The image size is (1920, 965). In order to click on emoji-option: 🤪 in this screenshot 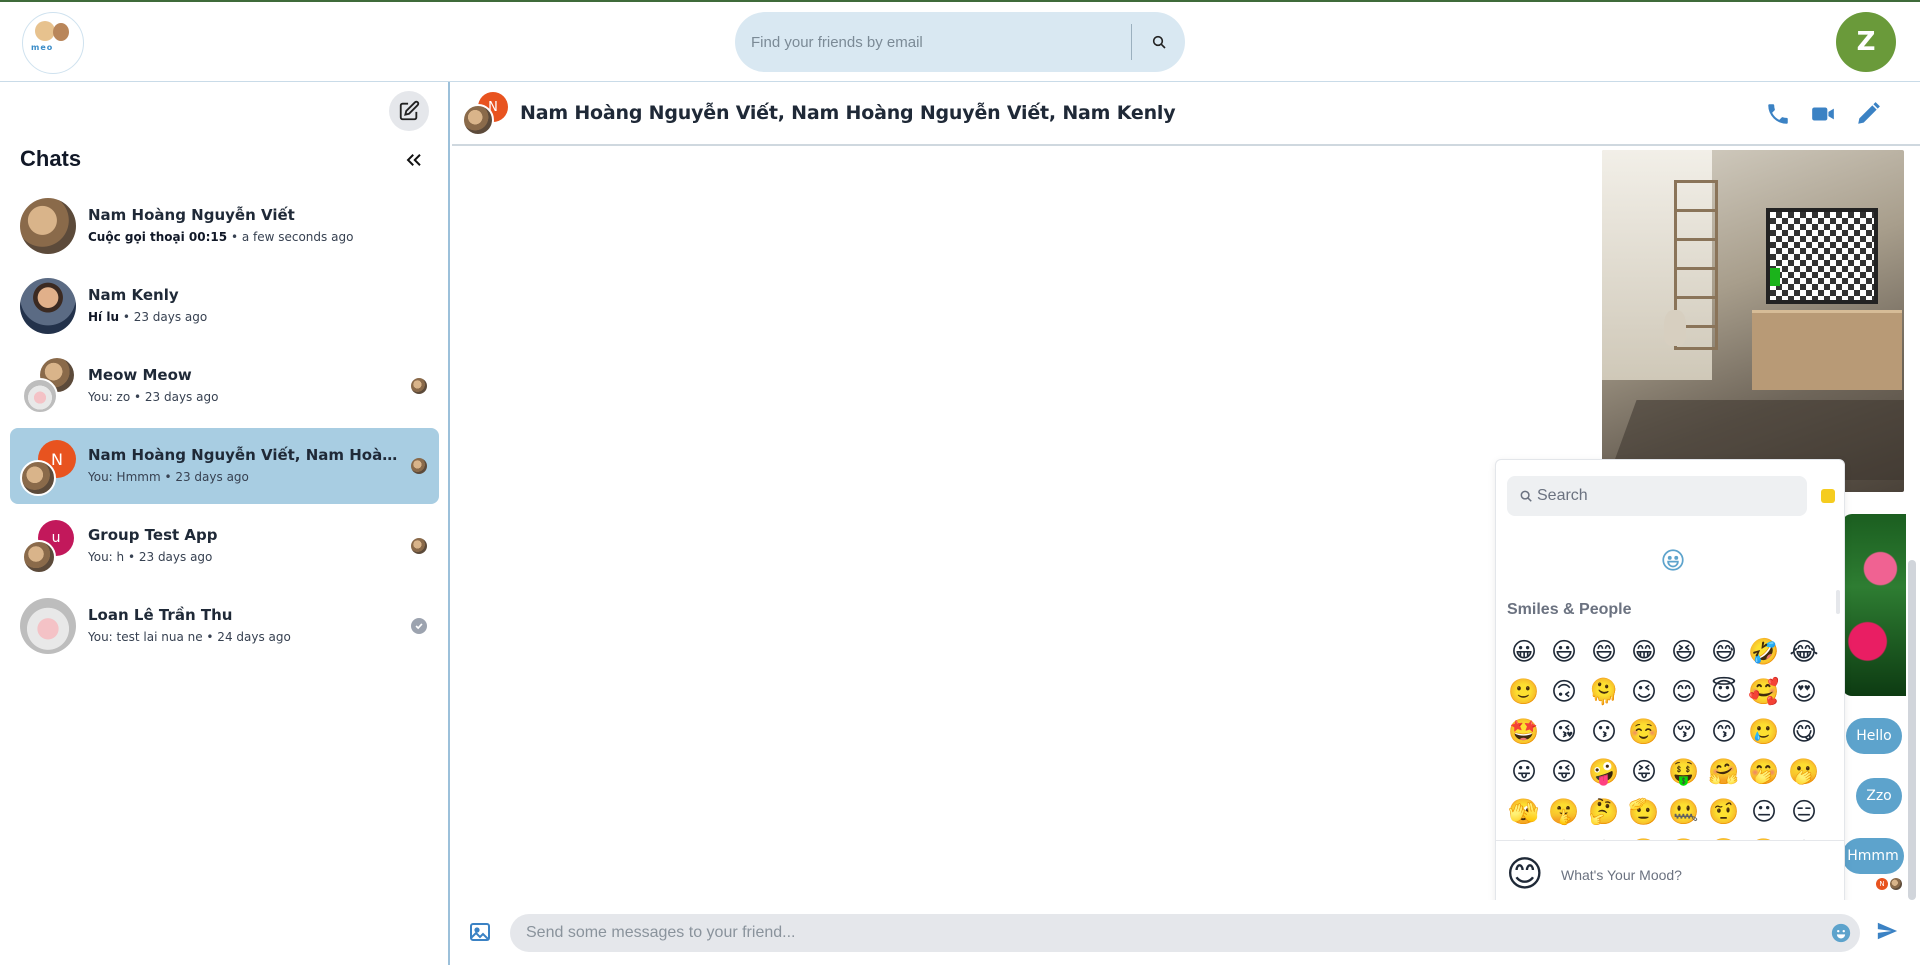, I will do `click(1604, 772)`.